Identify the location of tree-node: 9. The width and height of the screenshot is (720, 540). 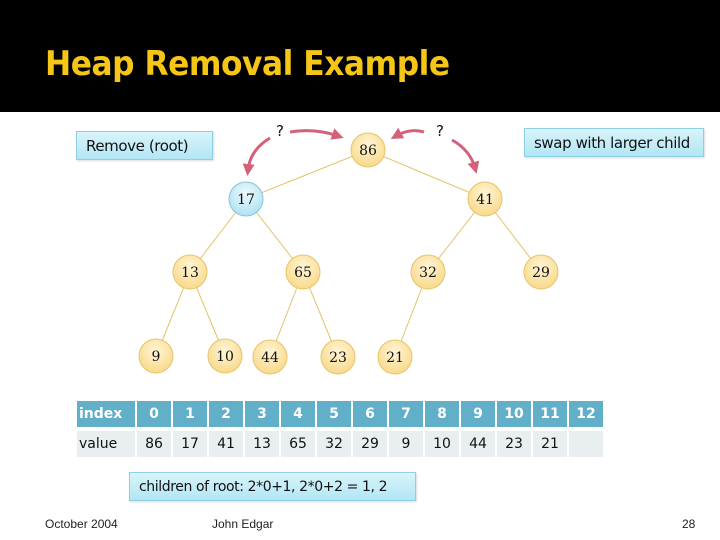
(156, 356).